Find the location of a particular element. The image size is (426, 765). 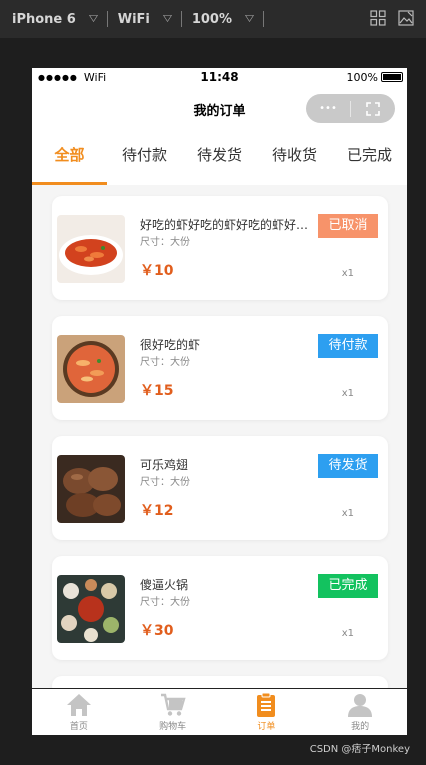

tabbar-label: 订单 is located at coordinates (266, 727).